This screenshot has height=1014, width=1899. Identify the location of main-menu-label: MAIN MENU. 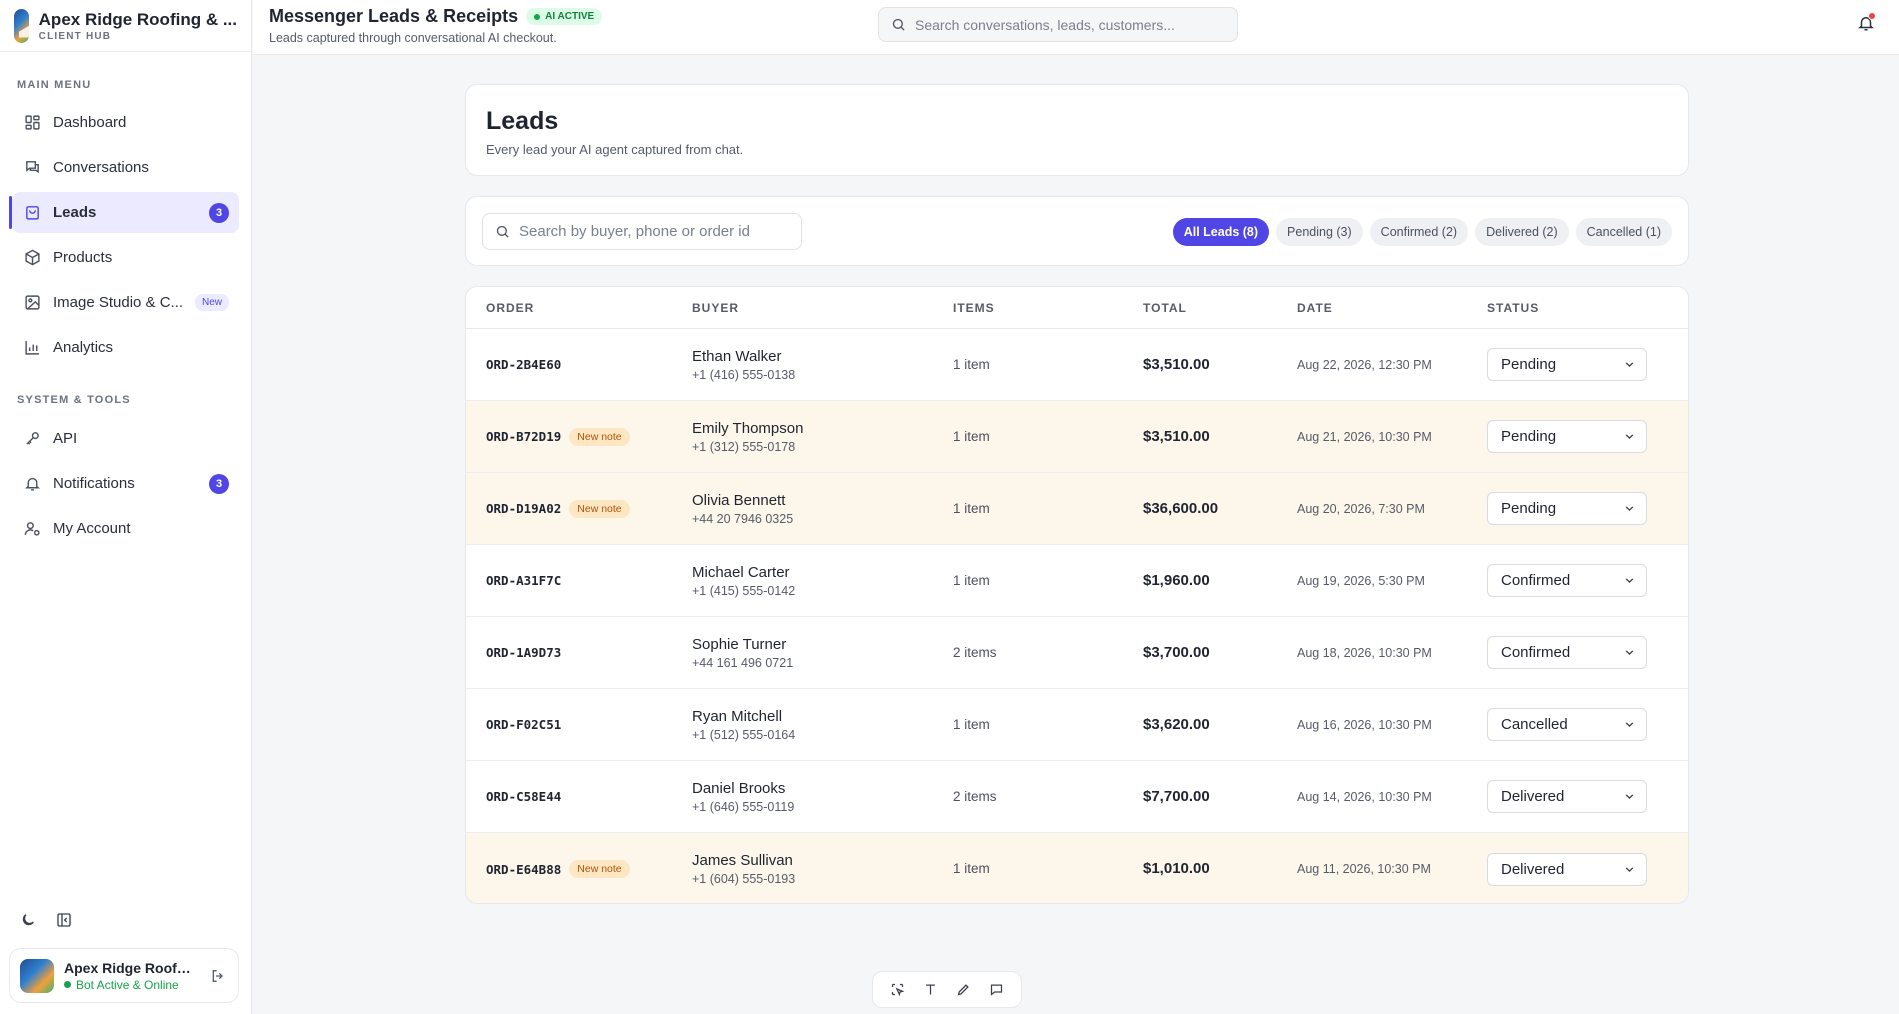
(54, 85).